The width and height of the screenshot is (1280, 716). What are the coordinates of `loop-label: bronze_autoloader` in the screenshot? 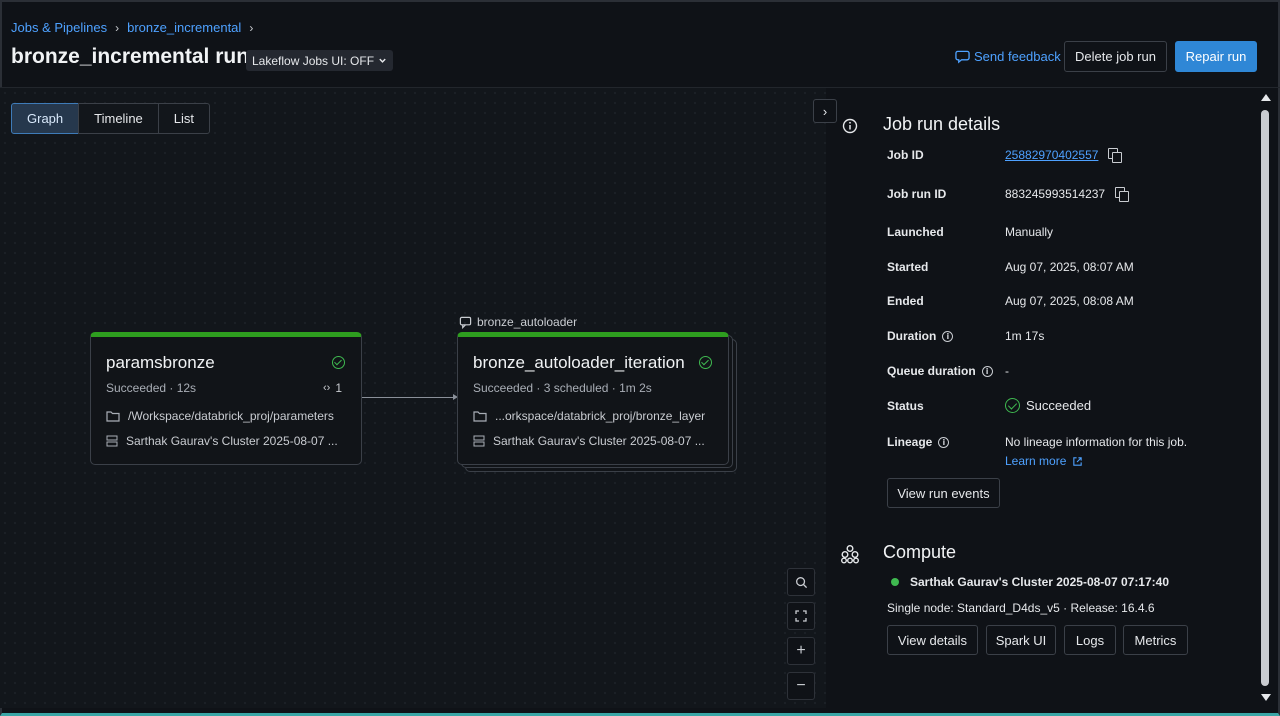 It's located at (518, 322).